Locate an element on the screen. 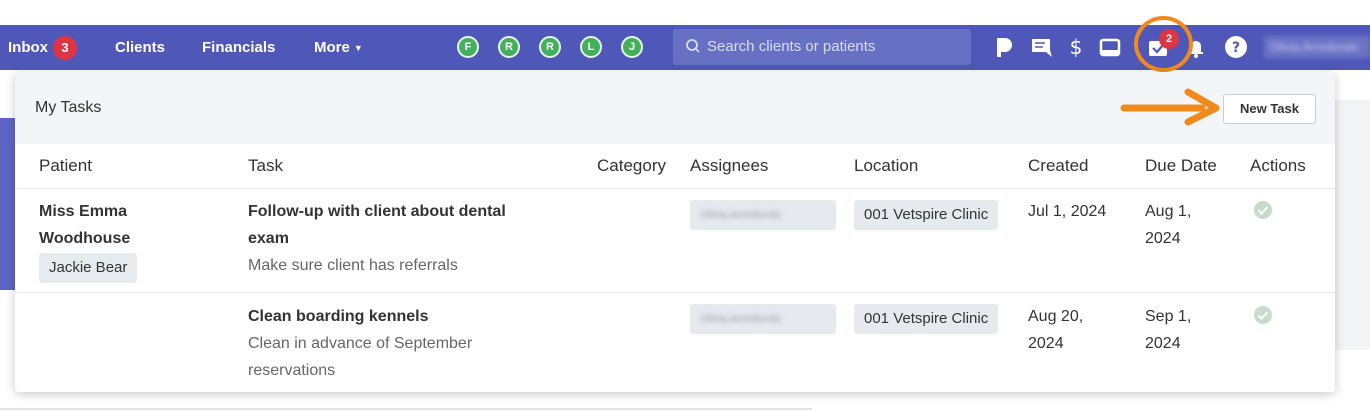 The image size is (1370, 411). patient-name-line2: Woodhouse is located at coordinates (85, 238).